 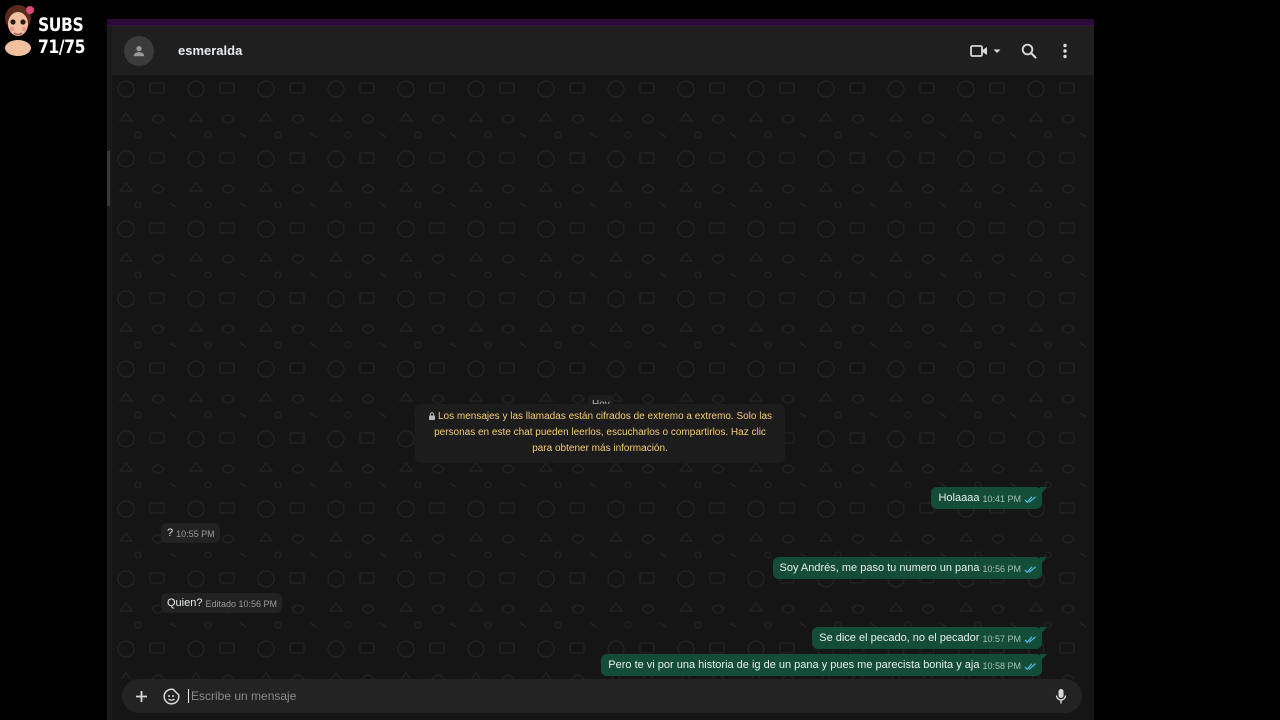 I want to click on message-bubble-incoming: Quien? Editado 10:56 PM, so click(x=222, y=603).